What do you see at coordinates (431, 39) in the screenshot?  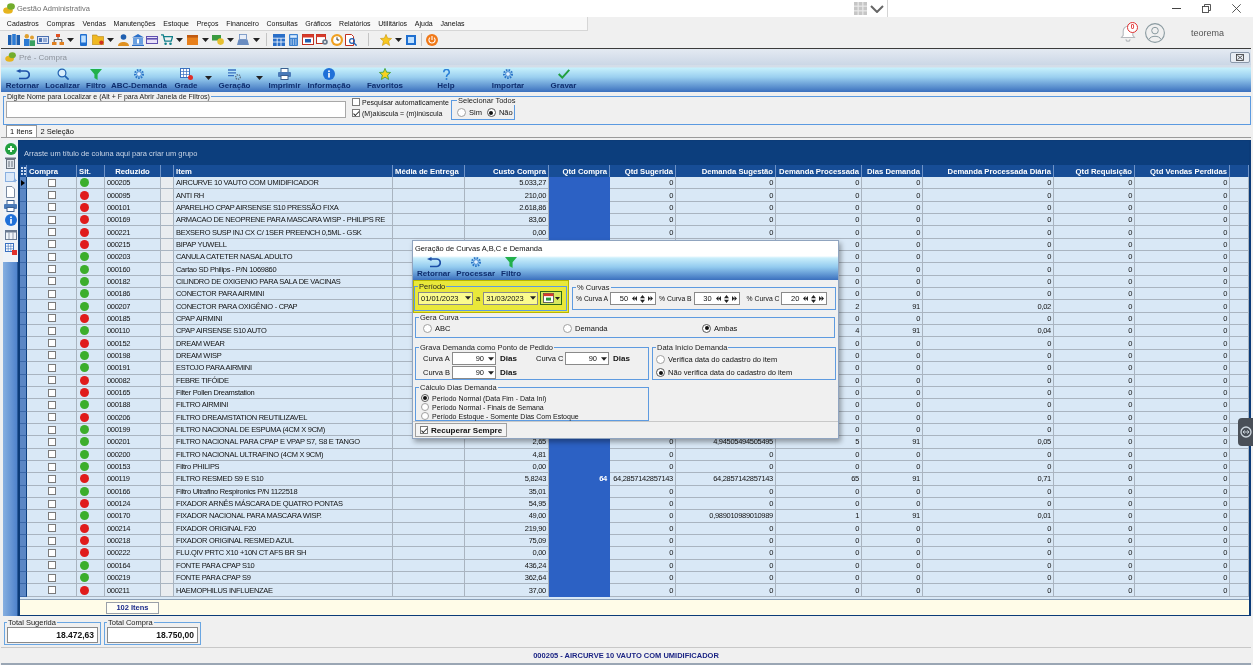 I see `power-icon` at bounding box center [431, 39].